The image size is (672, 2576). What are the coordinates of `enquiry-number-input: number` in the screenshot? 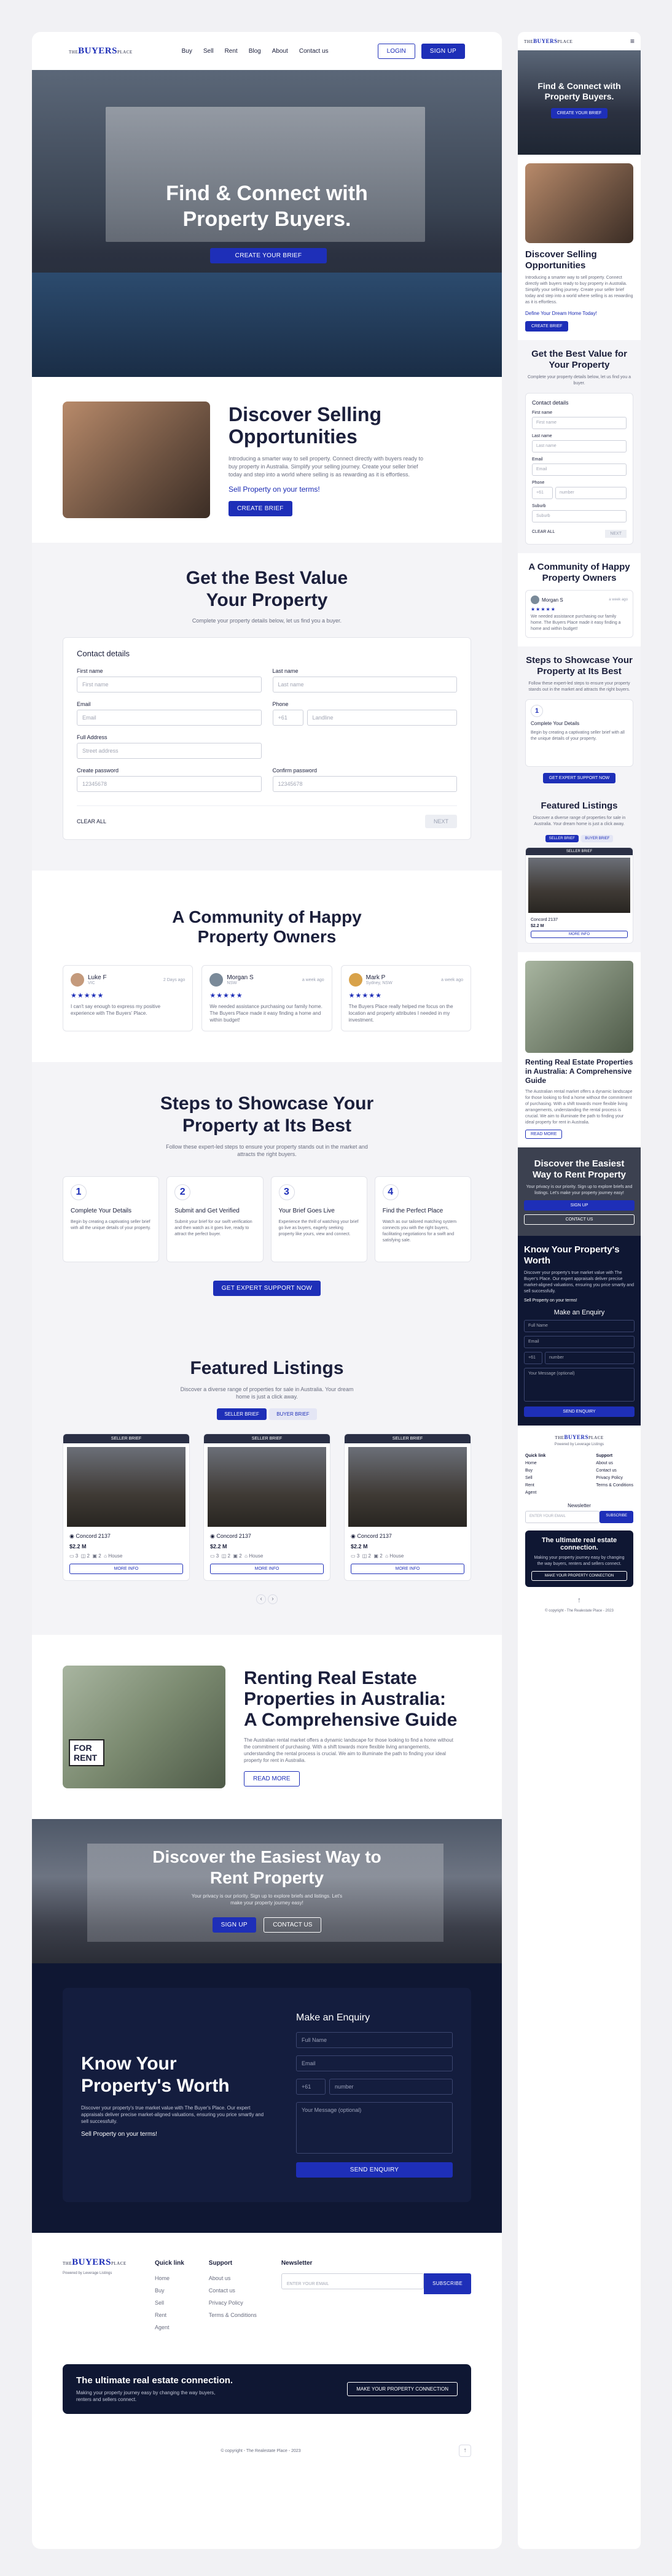 It's located at (391, 2087).